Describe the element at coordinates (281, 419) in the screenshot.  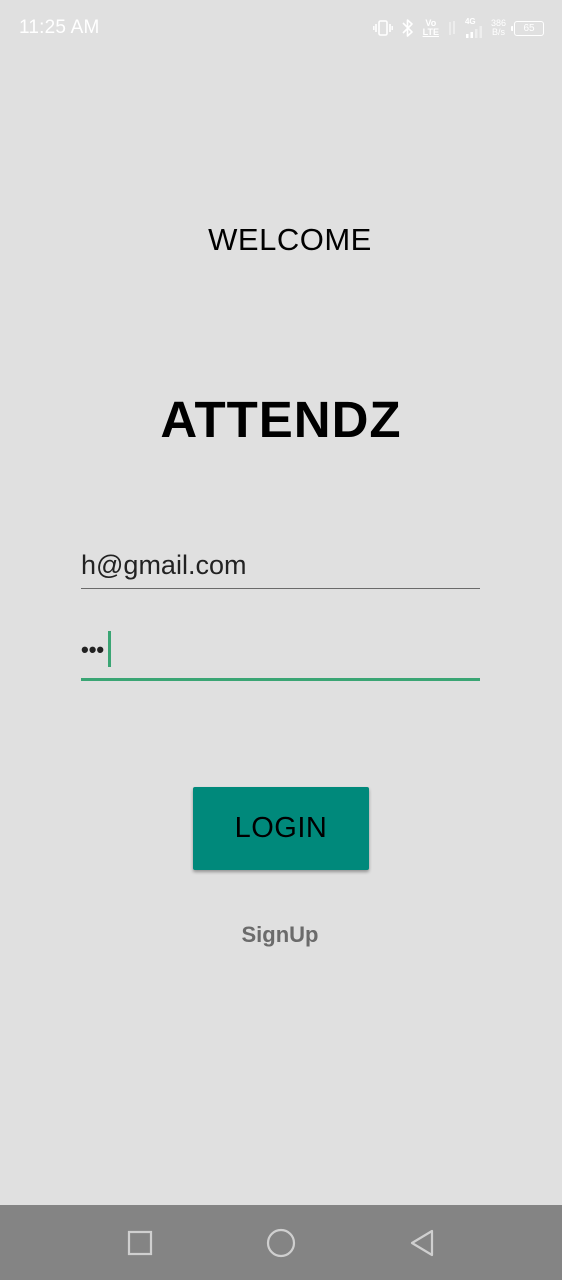
I see `app-title: ATTENDZ` at that location.